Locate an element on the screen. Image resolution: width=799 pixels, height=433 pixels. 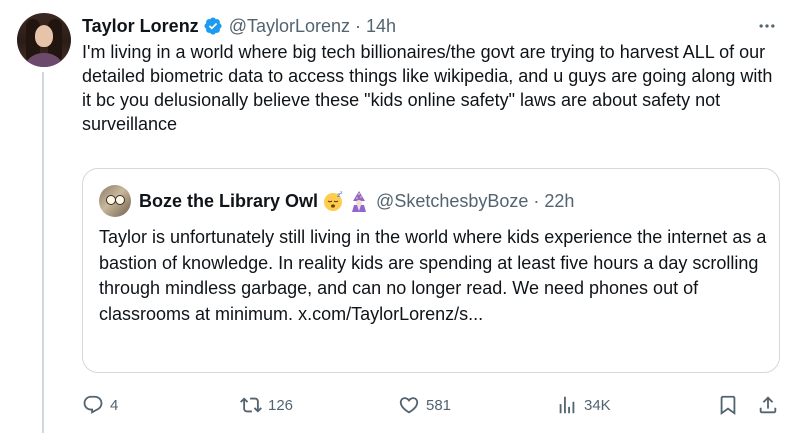
analytics-icon is located at coordinates (567, 405).